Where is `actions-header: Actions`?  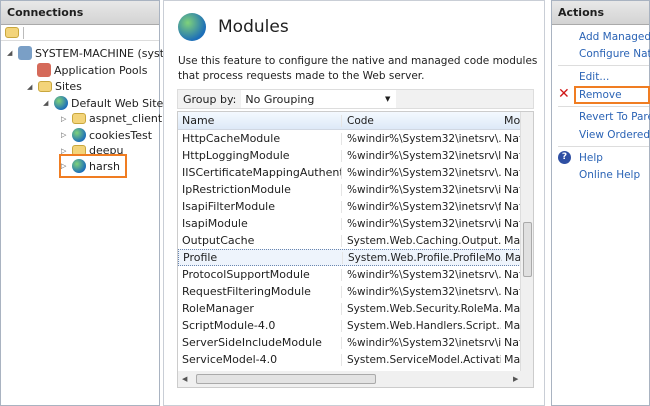
actions-header: Actions is located at coordinates (600, 13).